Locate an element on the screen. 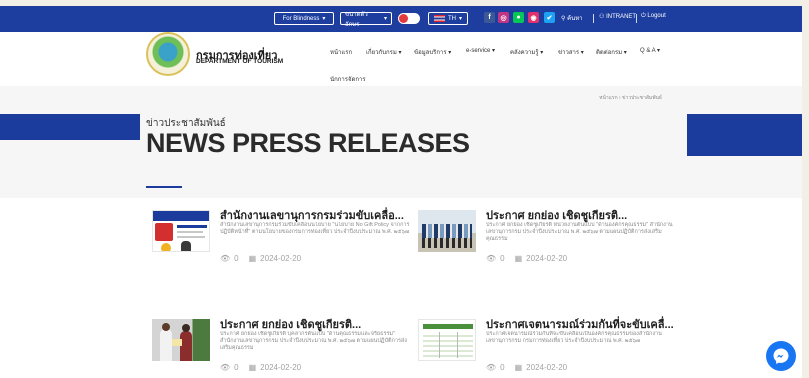 The width and height of the screenshot is (809, 378). twitter-icon: ✔ is located at coordinates (549, 17).